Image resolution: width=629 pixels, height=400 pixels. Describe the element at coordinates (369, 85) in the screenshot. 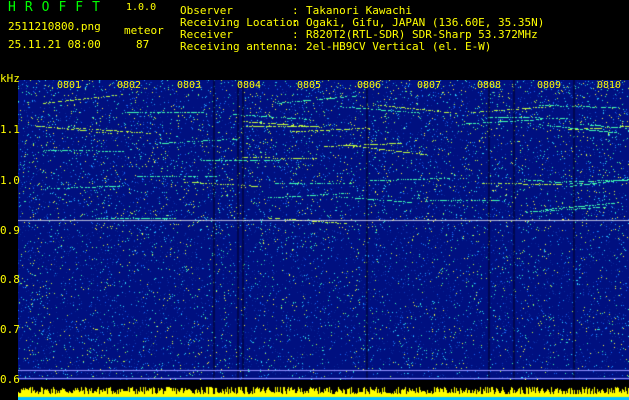

I see `x-tick-label: 0806` at that location.